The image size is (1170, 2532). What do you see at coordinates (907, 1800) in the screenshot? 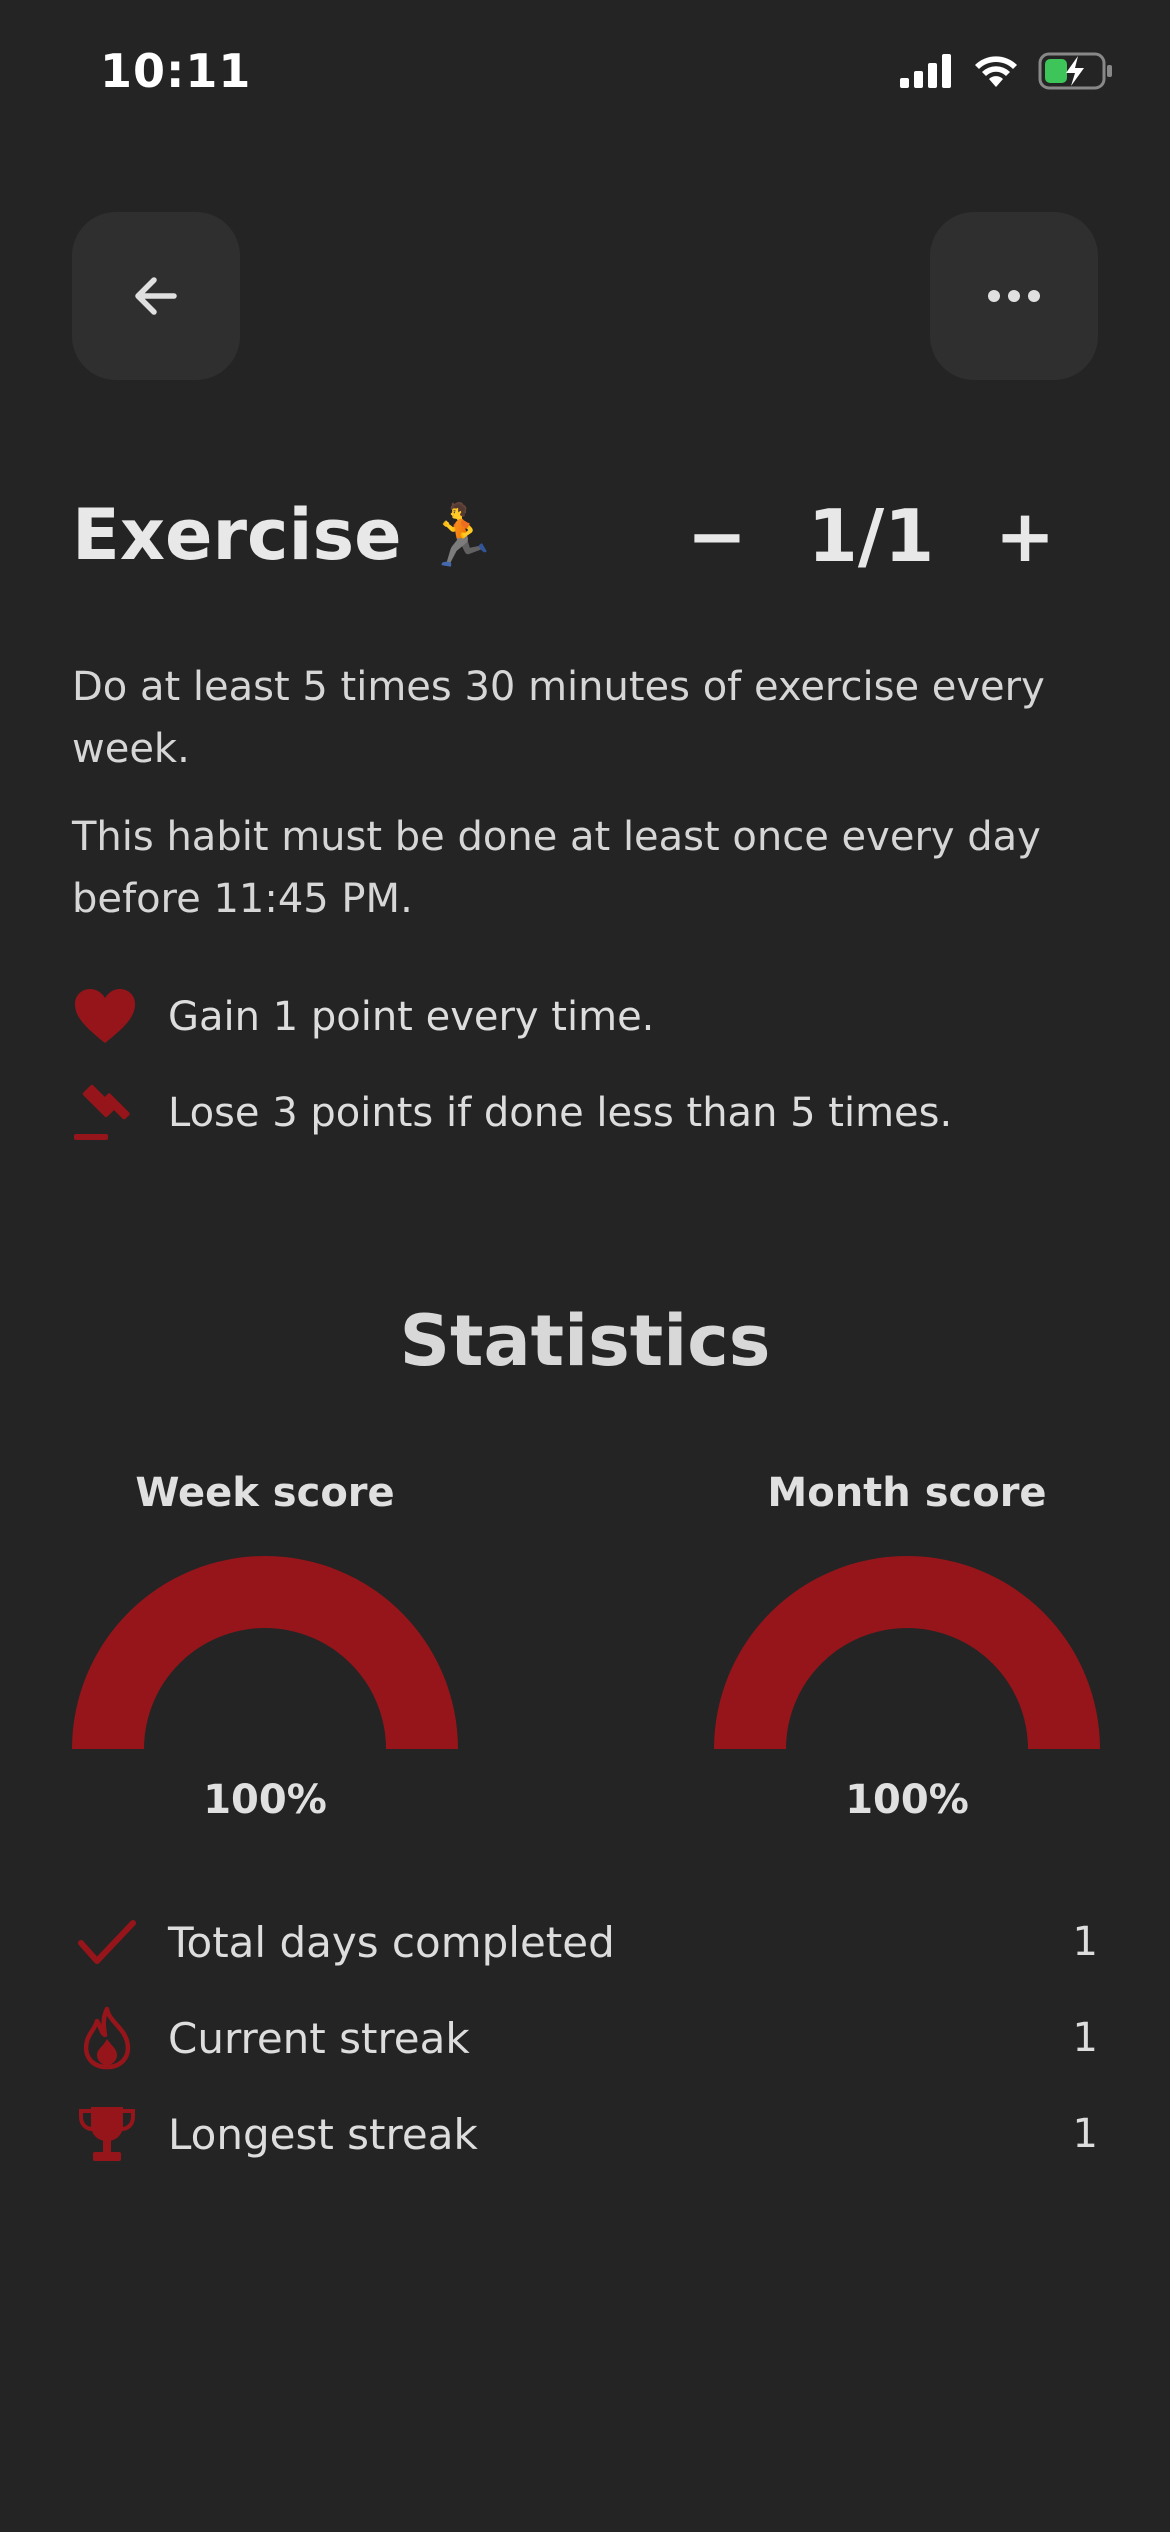
I see `month-score-percent: 100%` at bounding box center [907, 1800].